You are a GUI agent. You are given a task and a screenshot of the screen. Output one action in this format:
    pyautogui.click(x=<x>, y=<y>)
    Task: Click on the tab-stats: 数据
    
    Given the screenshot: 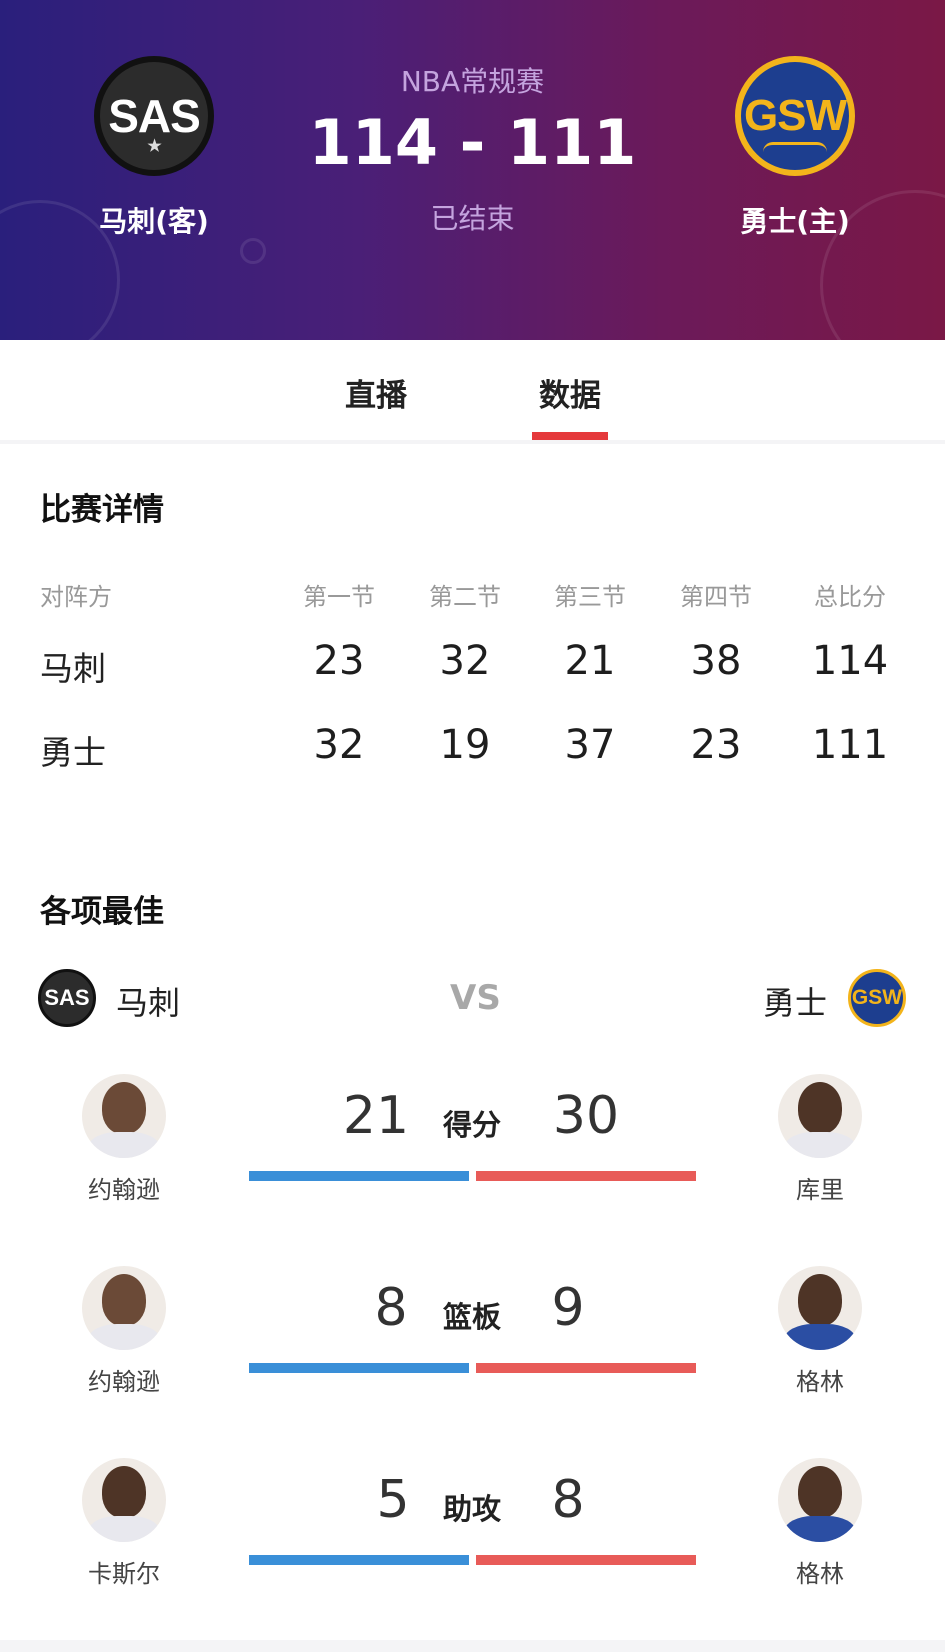 What is the action you would take?
    pyautogui.click(x=570, y=392)
    